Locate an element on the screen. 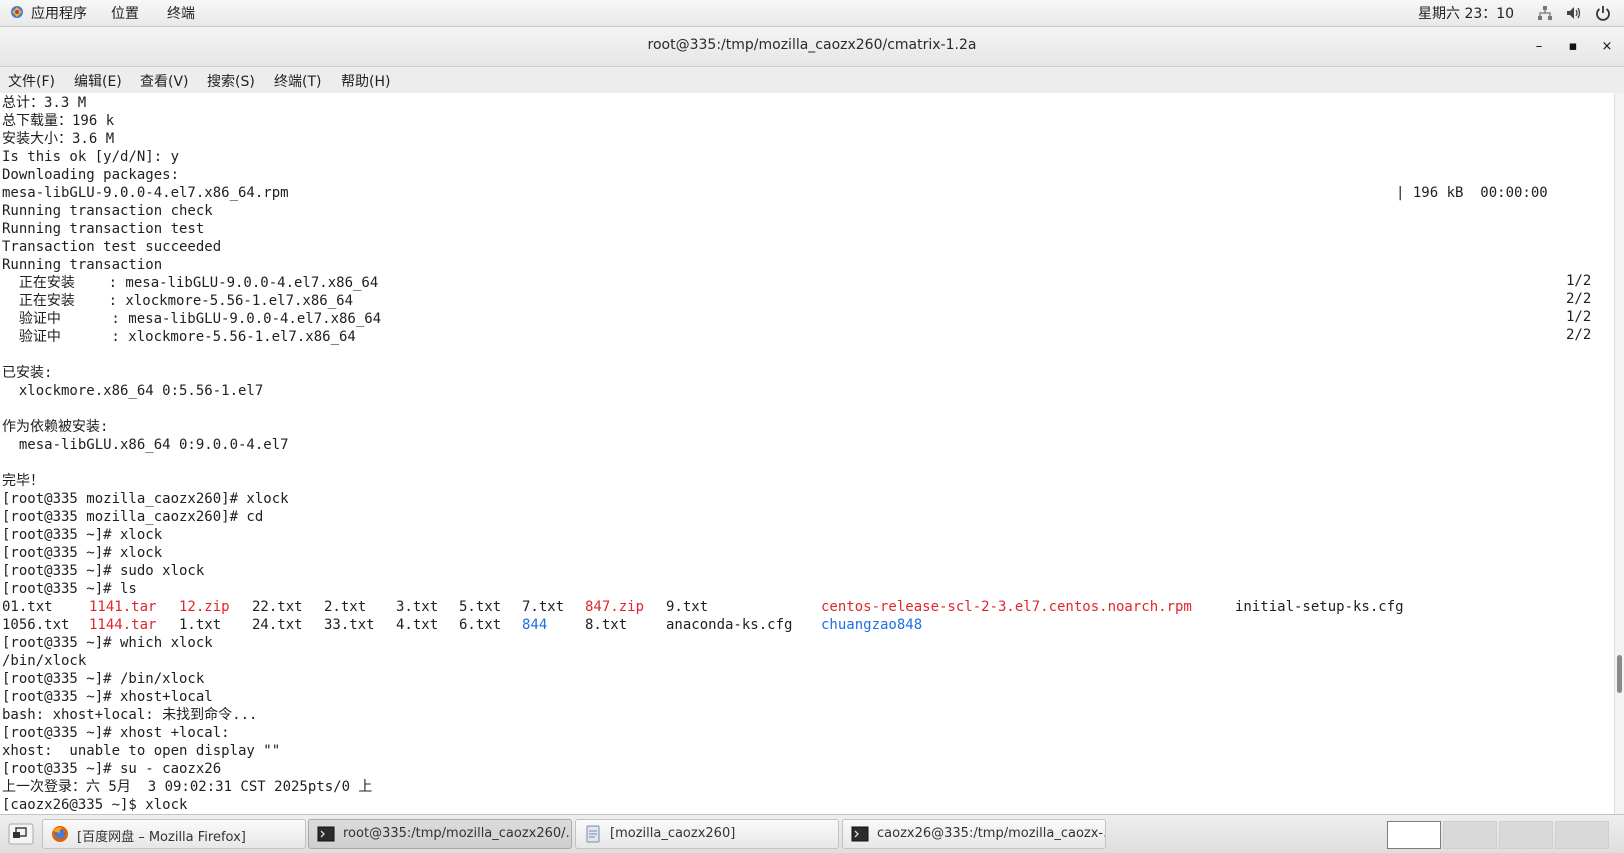 The image size is (1624, 853). terminal-line: mesa-libGLU.x86_64 0:9.0.0-4.el7 is located at coordinates (145, 445).